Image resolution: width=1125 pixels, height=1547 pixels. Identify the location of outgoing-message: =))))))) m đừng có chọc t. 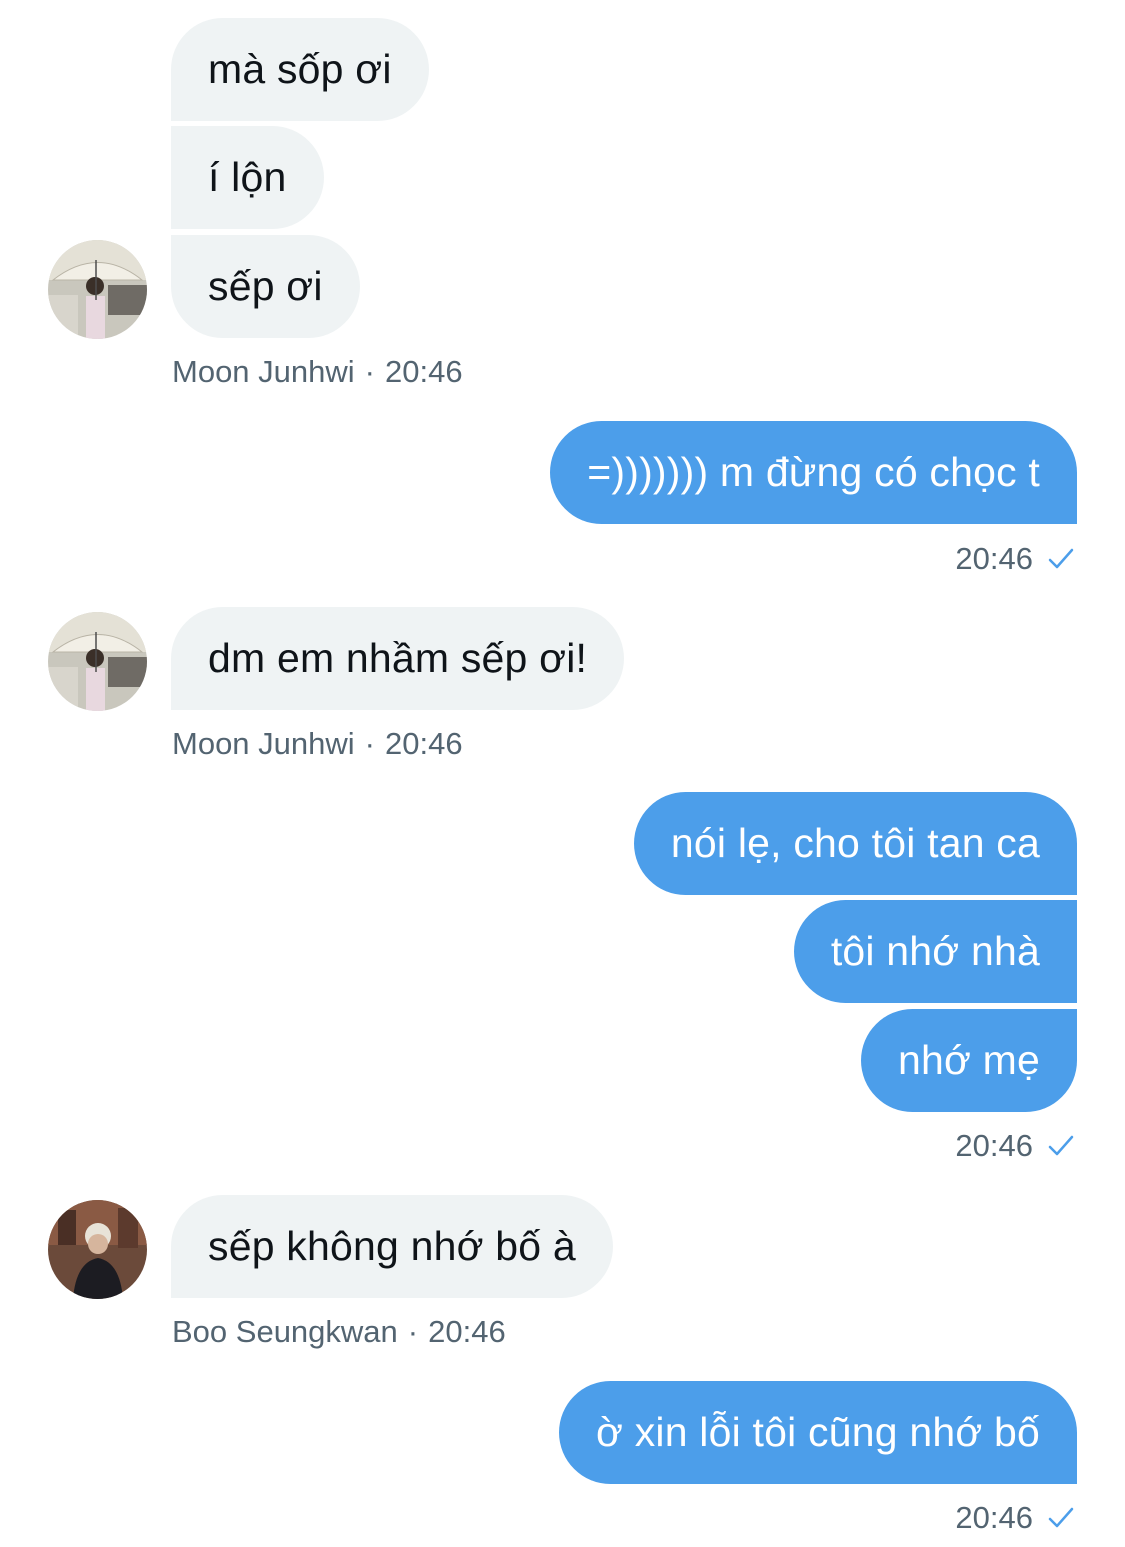
(813, 472).